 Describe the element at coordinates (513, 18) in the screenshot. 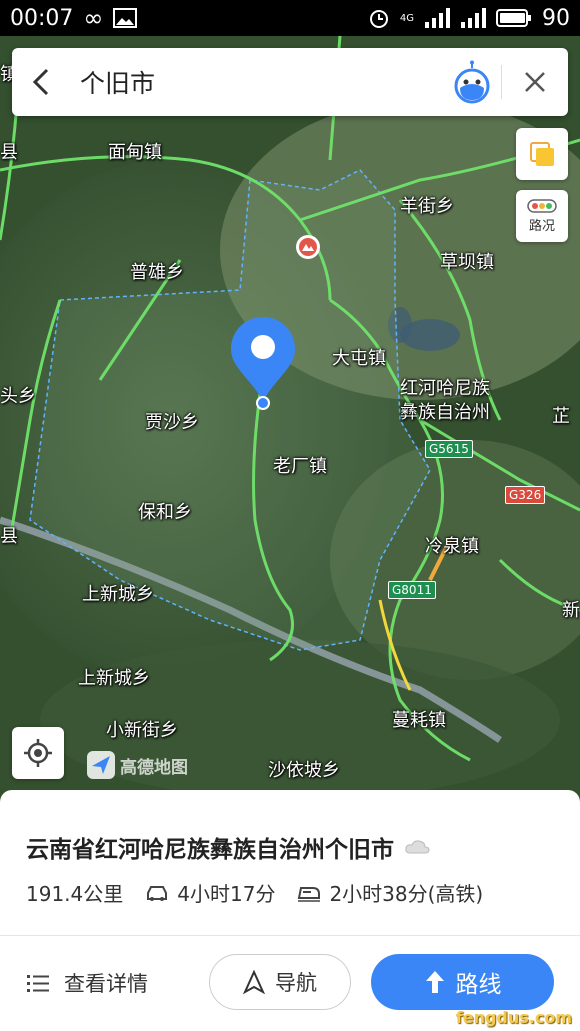

I see `battery-icon` at that location.